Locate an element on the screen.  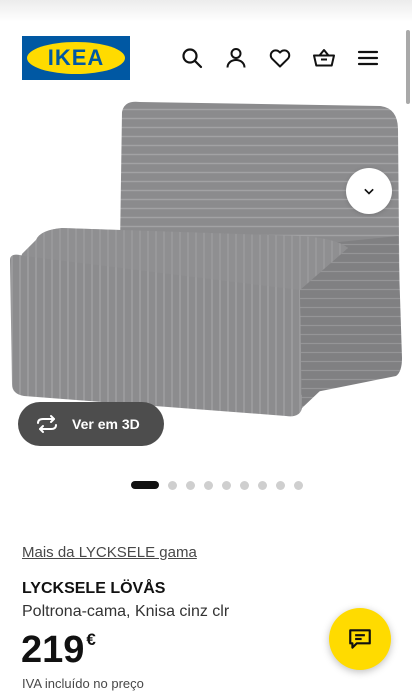
gallery-favourite-button is located at coordinates (369, 191).